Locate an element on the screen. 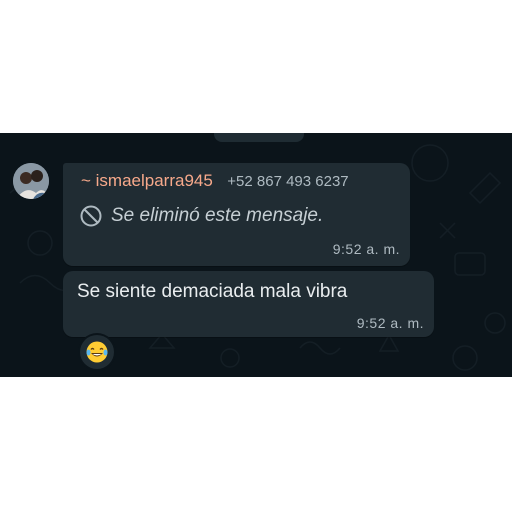 The height and width of the screenshot is (512, 512). sender-phone: +52 867 493 6237 is located at coordinates (287, 181).